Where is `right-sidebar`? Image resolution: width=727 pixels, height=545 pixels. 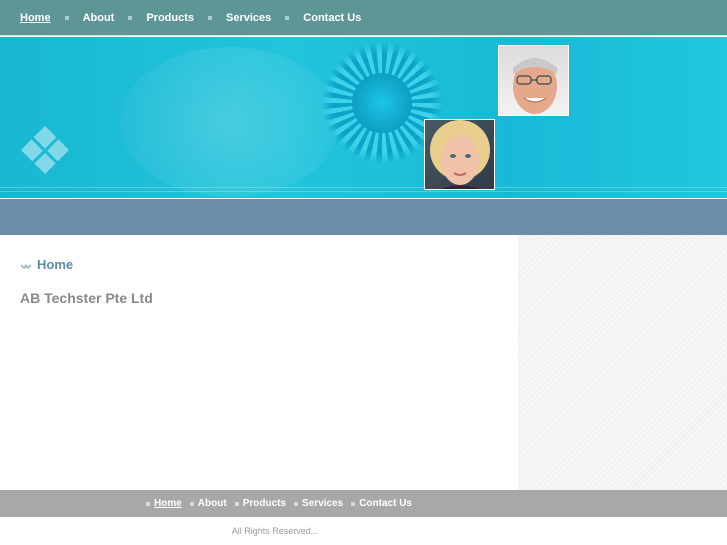
right-sidebar is located at coordinates (622, 362).